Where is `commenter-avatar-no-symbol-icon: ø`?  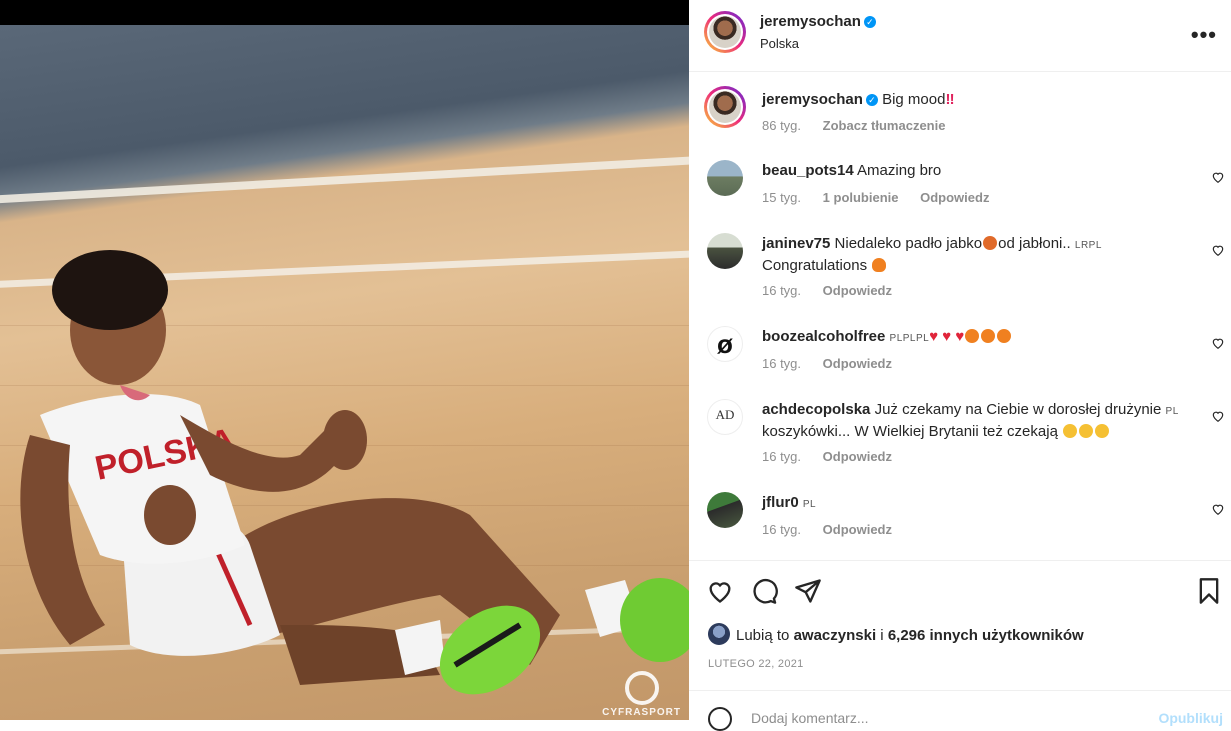 commenter-avatar-no-symbol-icon: ø is located at coordinates (725, 344).